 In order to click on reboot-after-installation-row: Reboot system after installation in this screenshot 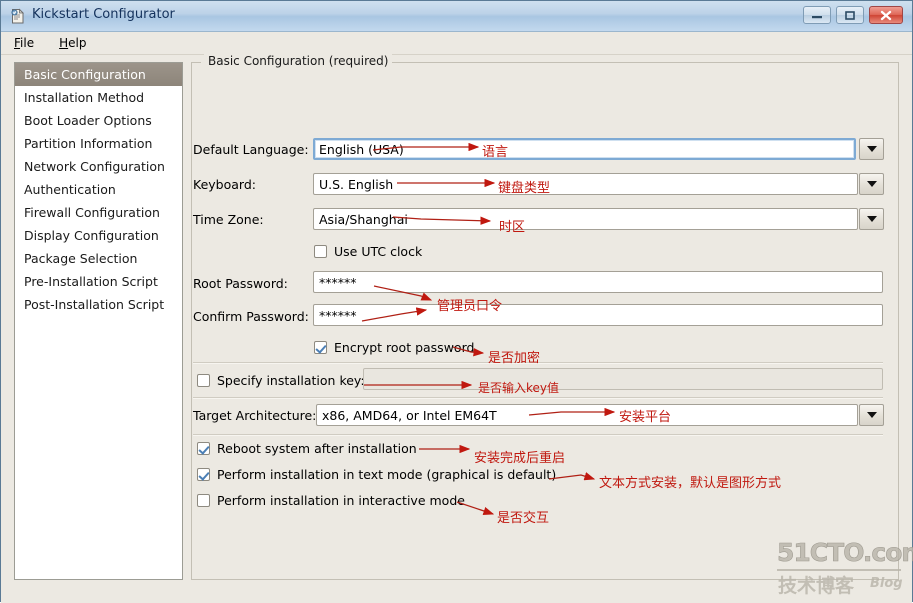, I will do `click(307, 448)`.